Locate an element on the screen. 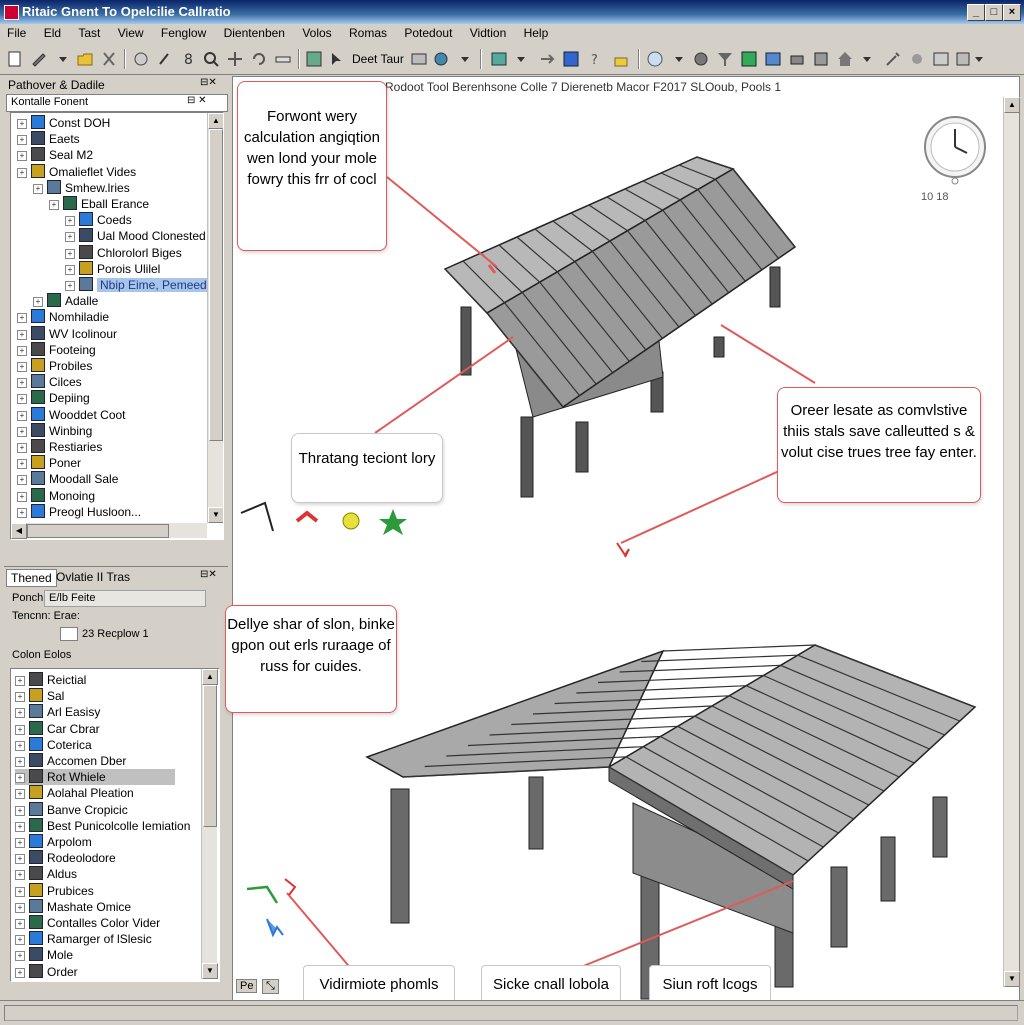  tree-item: + Probiles is located at coordinates (54, 366).